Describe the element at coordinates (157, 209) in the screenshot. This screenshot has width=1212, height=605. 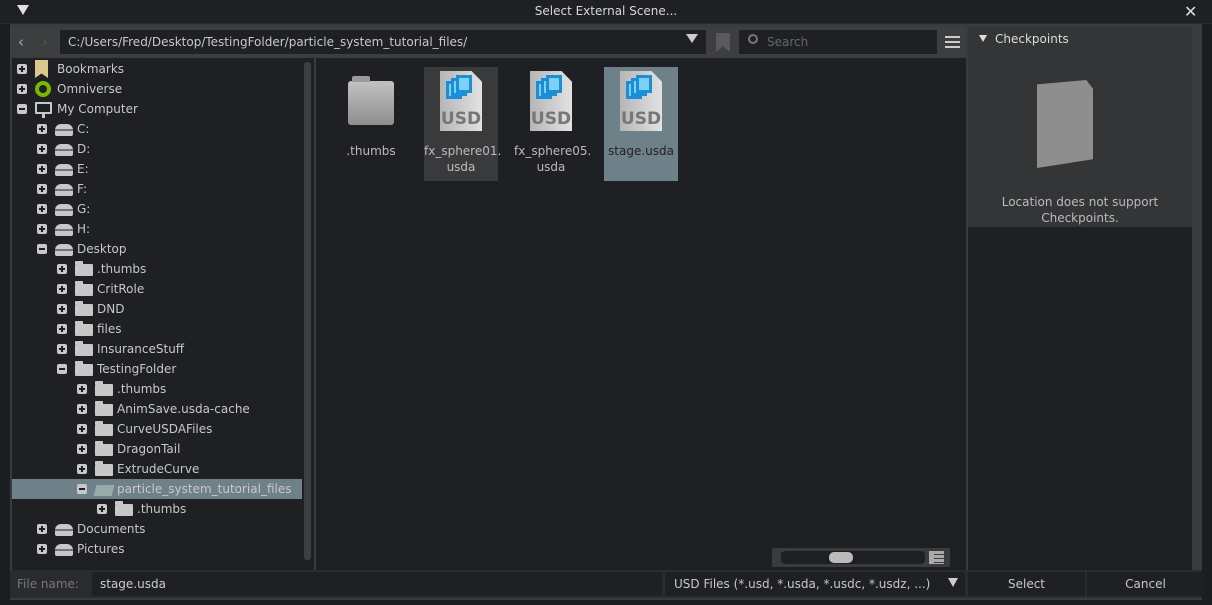
I see `tree-item: G:` at that location.